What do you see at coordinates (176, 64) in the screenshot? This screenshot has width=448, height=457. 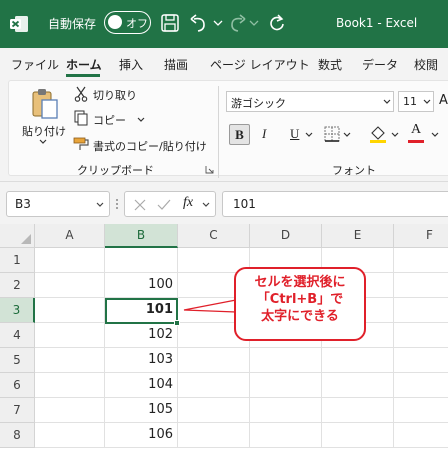 I see `tab-draw: 描画` at bounding box center [176, 64].